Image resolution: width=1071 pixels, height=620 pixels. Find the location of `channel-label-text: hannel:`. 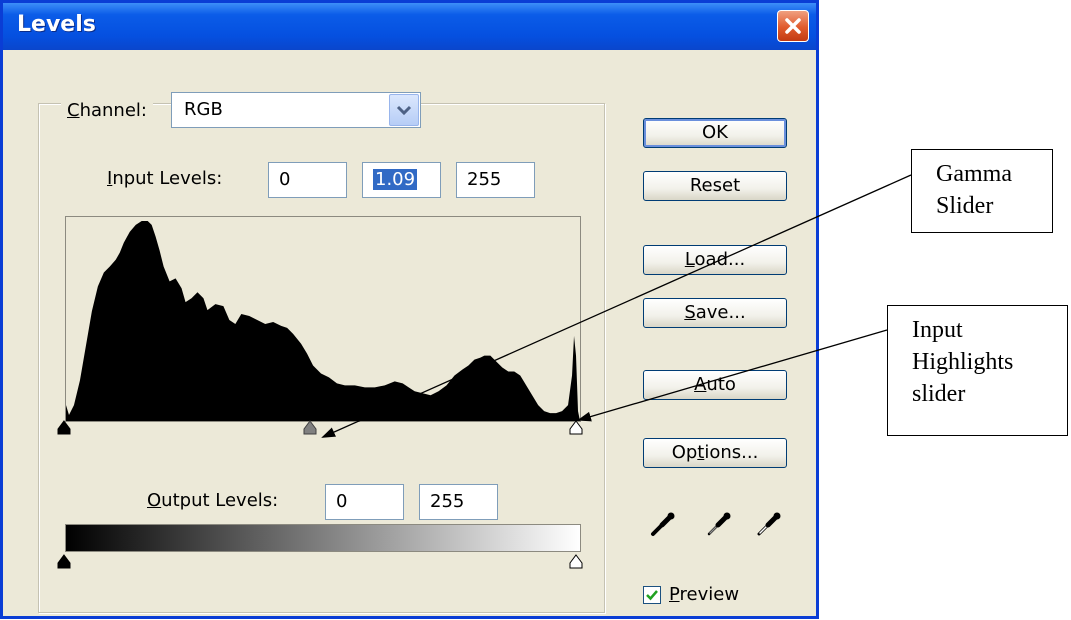

channel-label-text: hannel: is located at coordinates (113, 110).